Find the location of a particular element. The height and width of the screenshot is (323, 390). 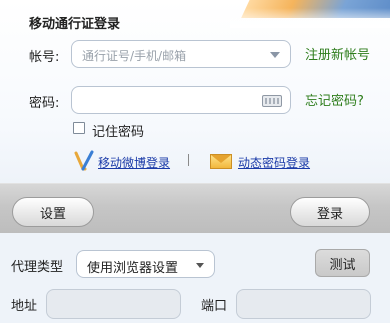

proxy-type-value: 使用浏览器设置 is located at coordinates (133, 268).